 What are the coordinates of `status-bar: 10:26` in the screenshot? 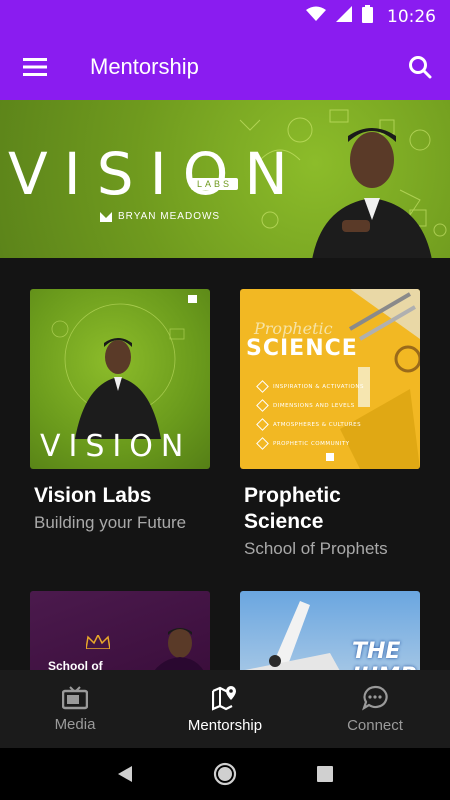 It's located at (225, 16).